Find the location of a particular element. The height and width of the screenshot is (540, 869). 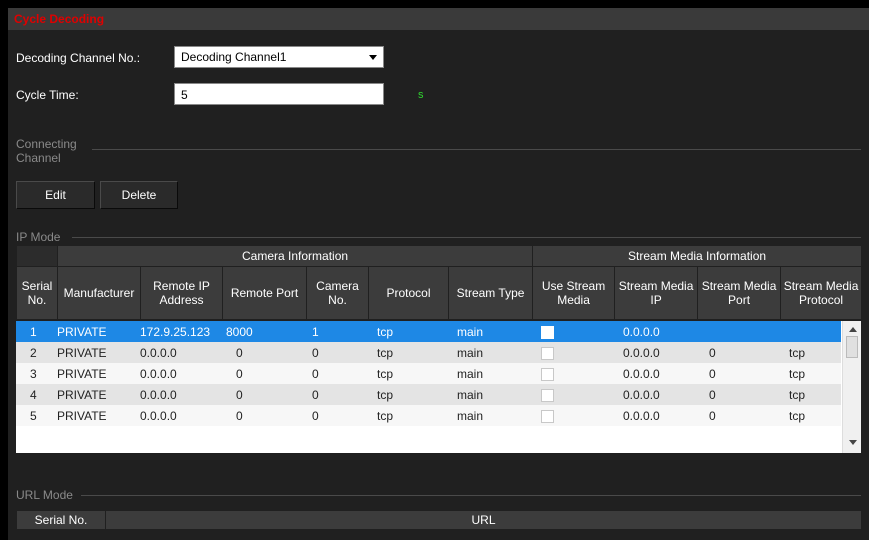

header-spacer is located at coordinates (37, 256).